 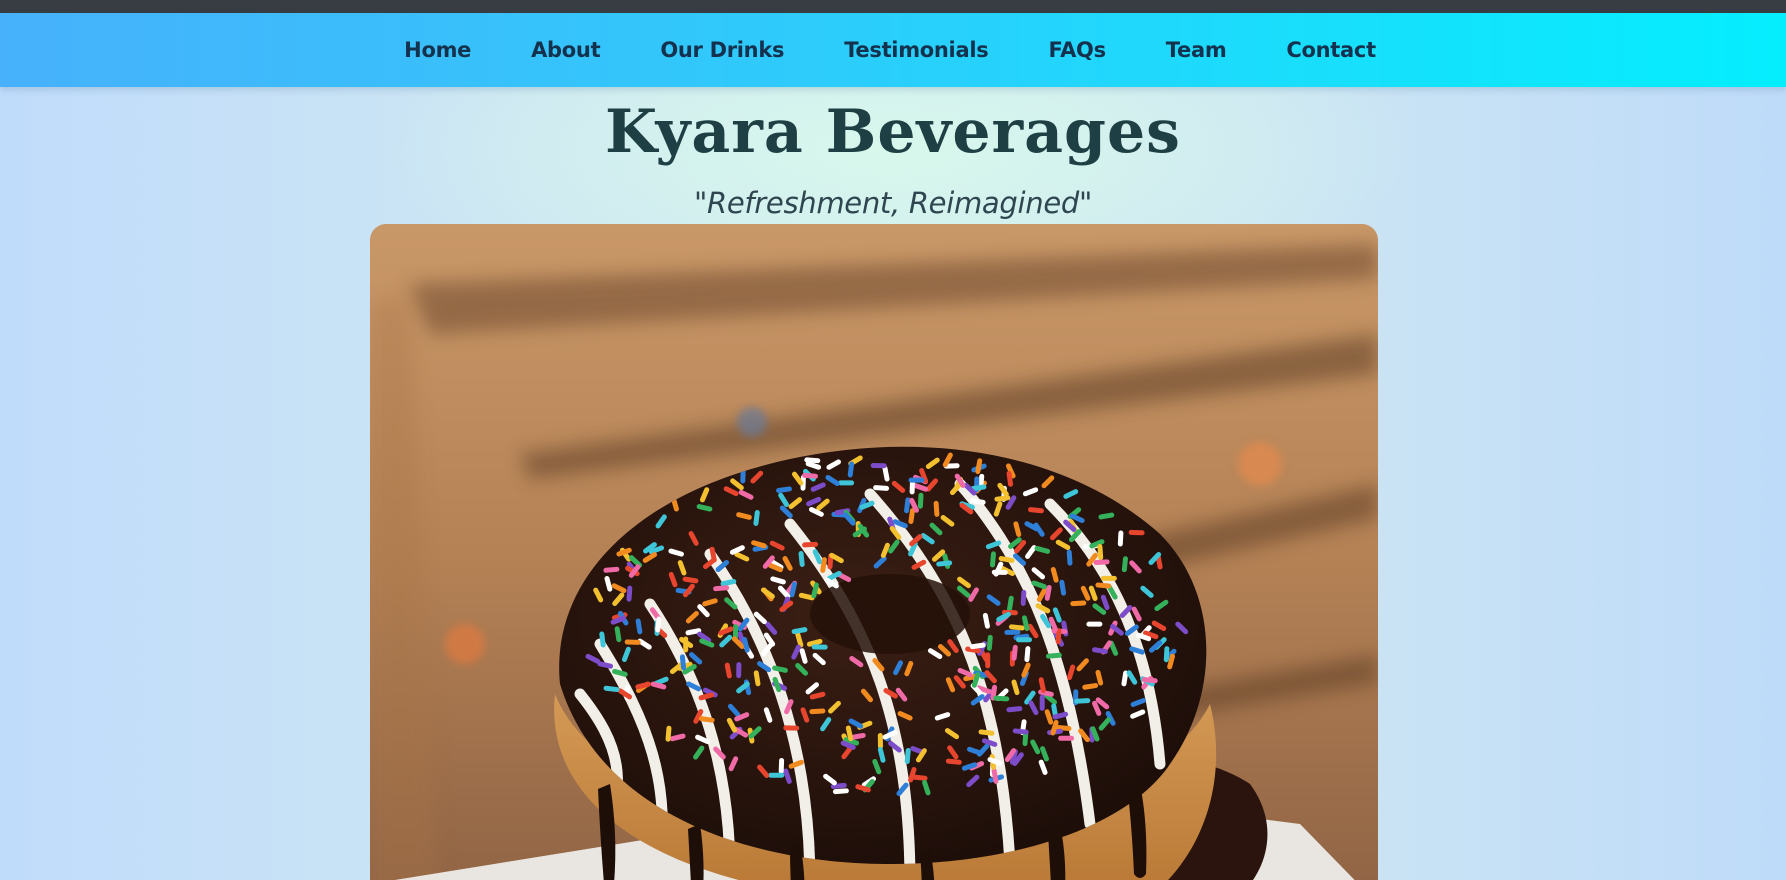 What do you see at coordinates (893, 6) in the screenshot?
I see `browser-top-strip` at bounding box center [893, 6].